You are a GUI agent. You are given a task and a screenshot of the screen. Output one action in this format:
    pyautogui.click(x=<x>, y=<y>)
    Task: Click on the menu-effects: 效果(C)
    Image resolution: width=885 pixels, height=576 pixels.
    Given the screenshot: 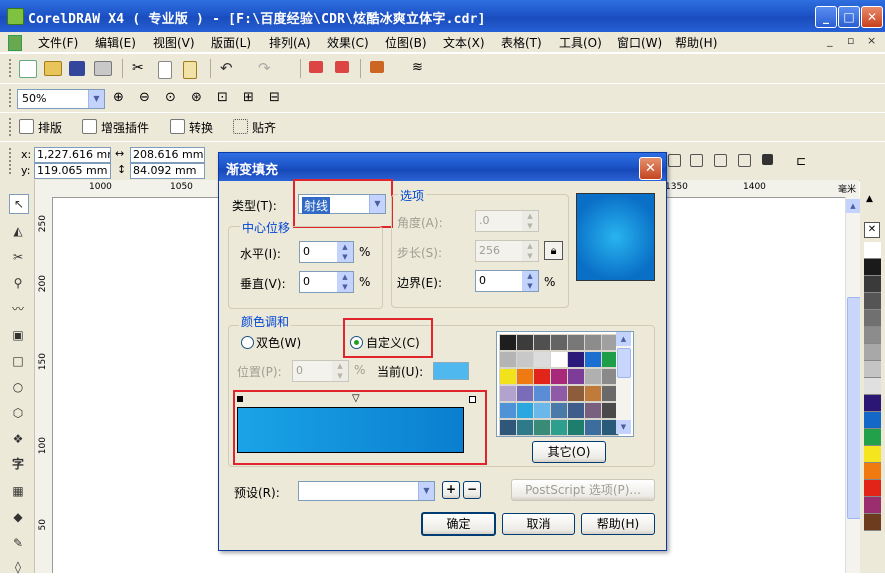 What is the action you would take?
    pyautogui.click(x=348, y=42)
    